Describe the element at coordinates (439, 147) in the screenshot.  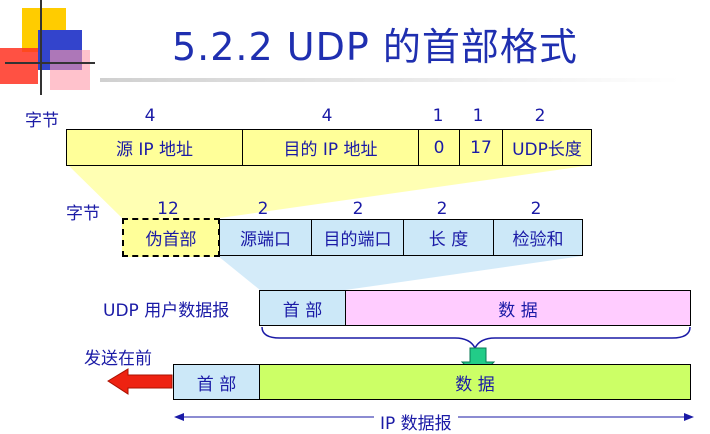
I see `field-zero: 0` at that location.